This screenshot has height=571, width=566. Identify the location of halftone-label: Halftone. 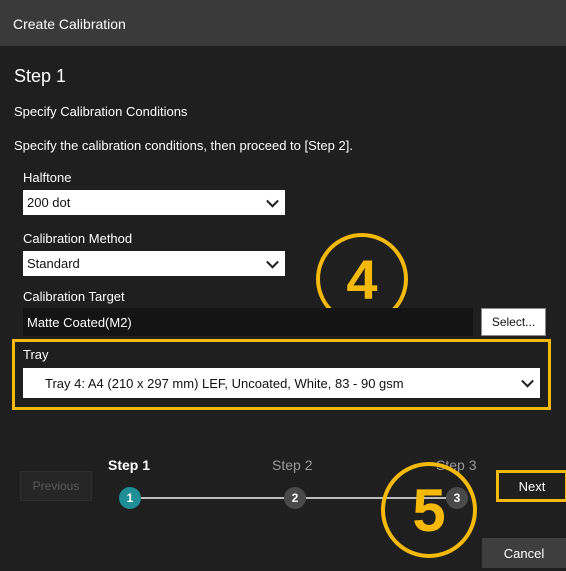
(47, 177).